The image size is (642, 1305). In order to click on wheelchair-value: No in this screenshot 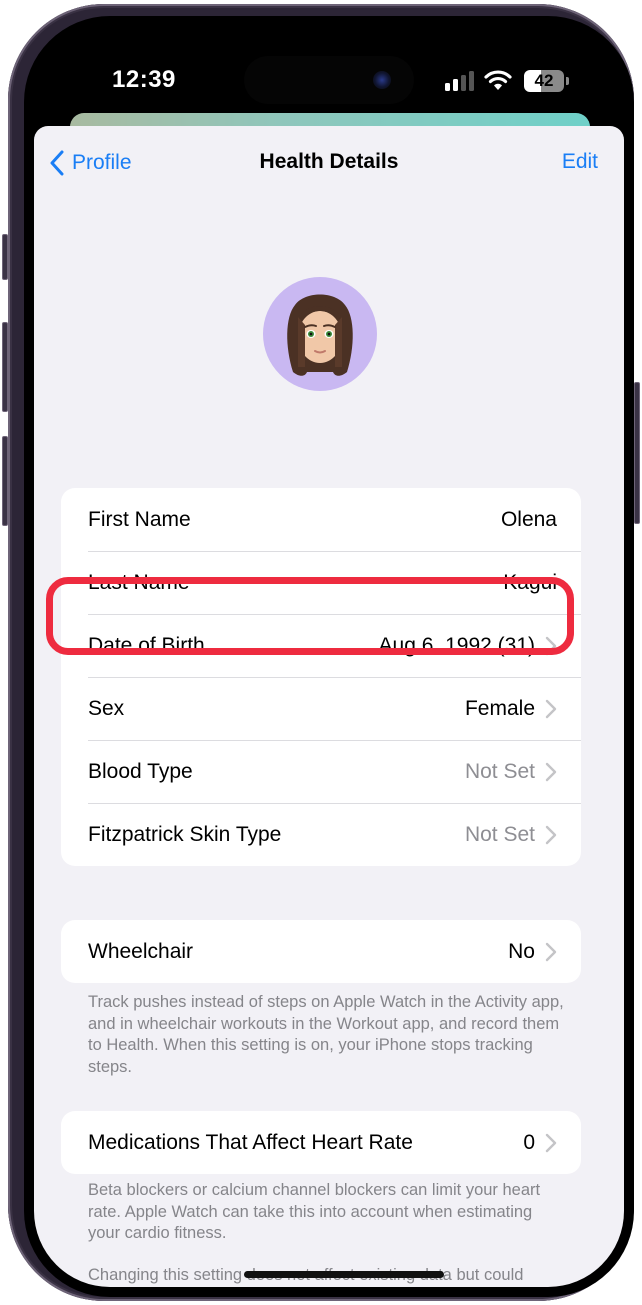, I will do `click(521, 951)`.